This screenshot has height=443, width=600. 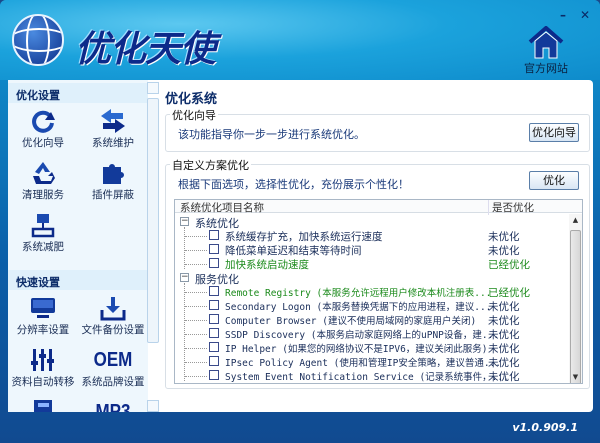 I want to click on tree-row: Computer Browser (建议不使用局域网的家庭用户关闭) 未优化, so click(x=372, y=320).